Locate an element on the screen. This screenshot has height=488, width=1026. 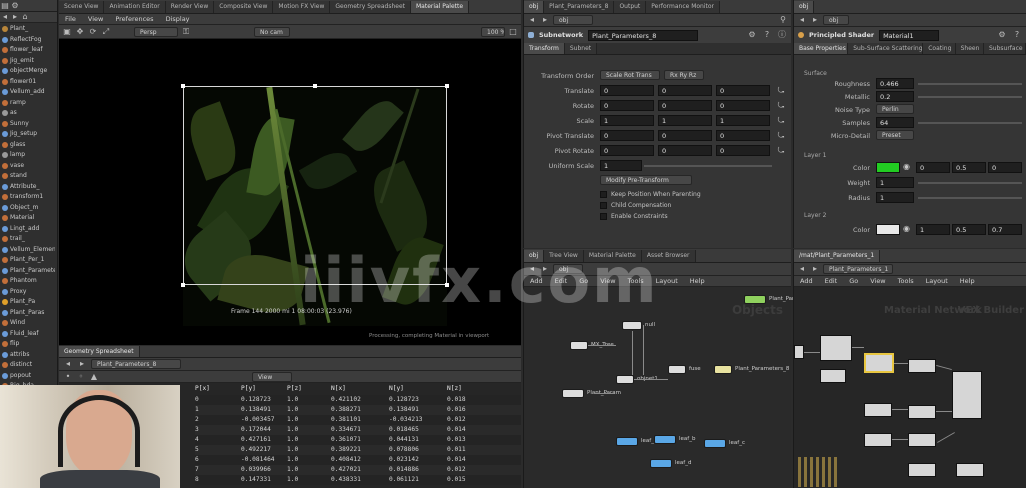
viewport-menu-item: Preferences is located at coordinates (134, 19).